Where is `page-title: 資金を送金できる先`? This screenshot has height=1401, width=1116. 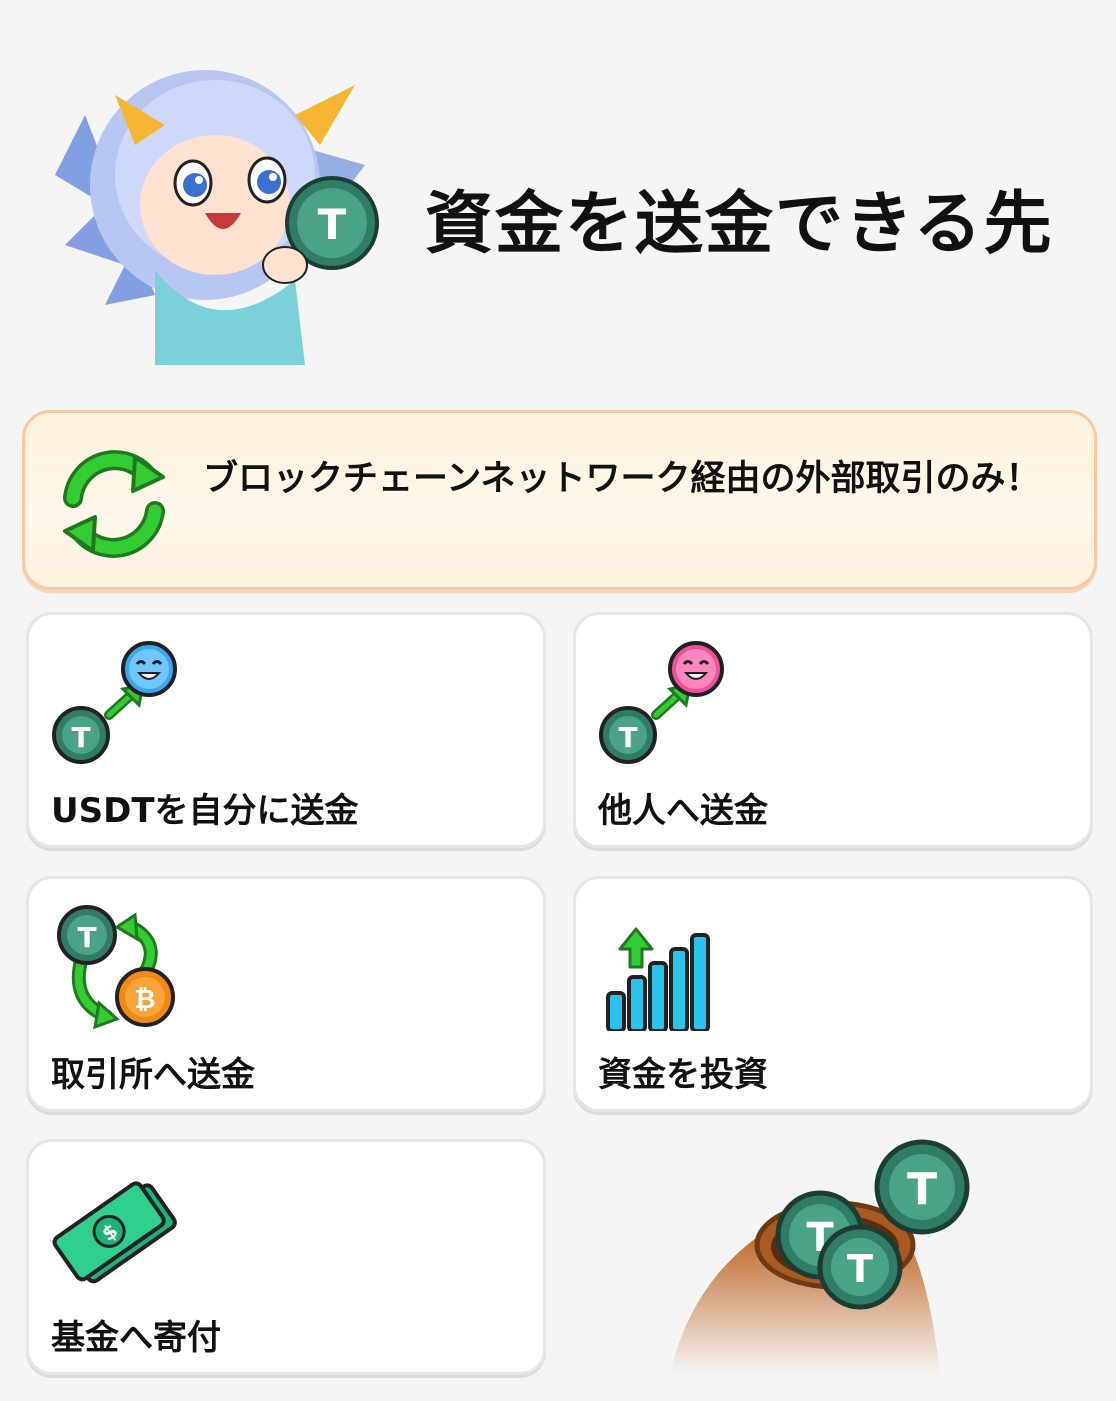
page-title: 資金を送金できる先 is located at coordinates (739, 224).